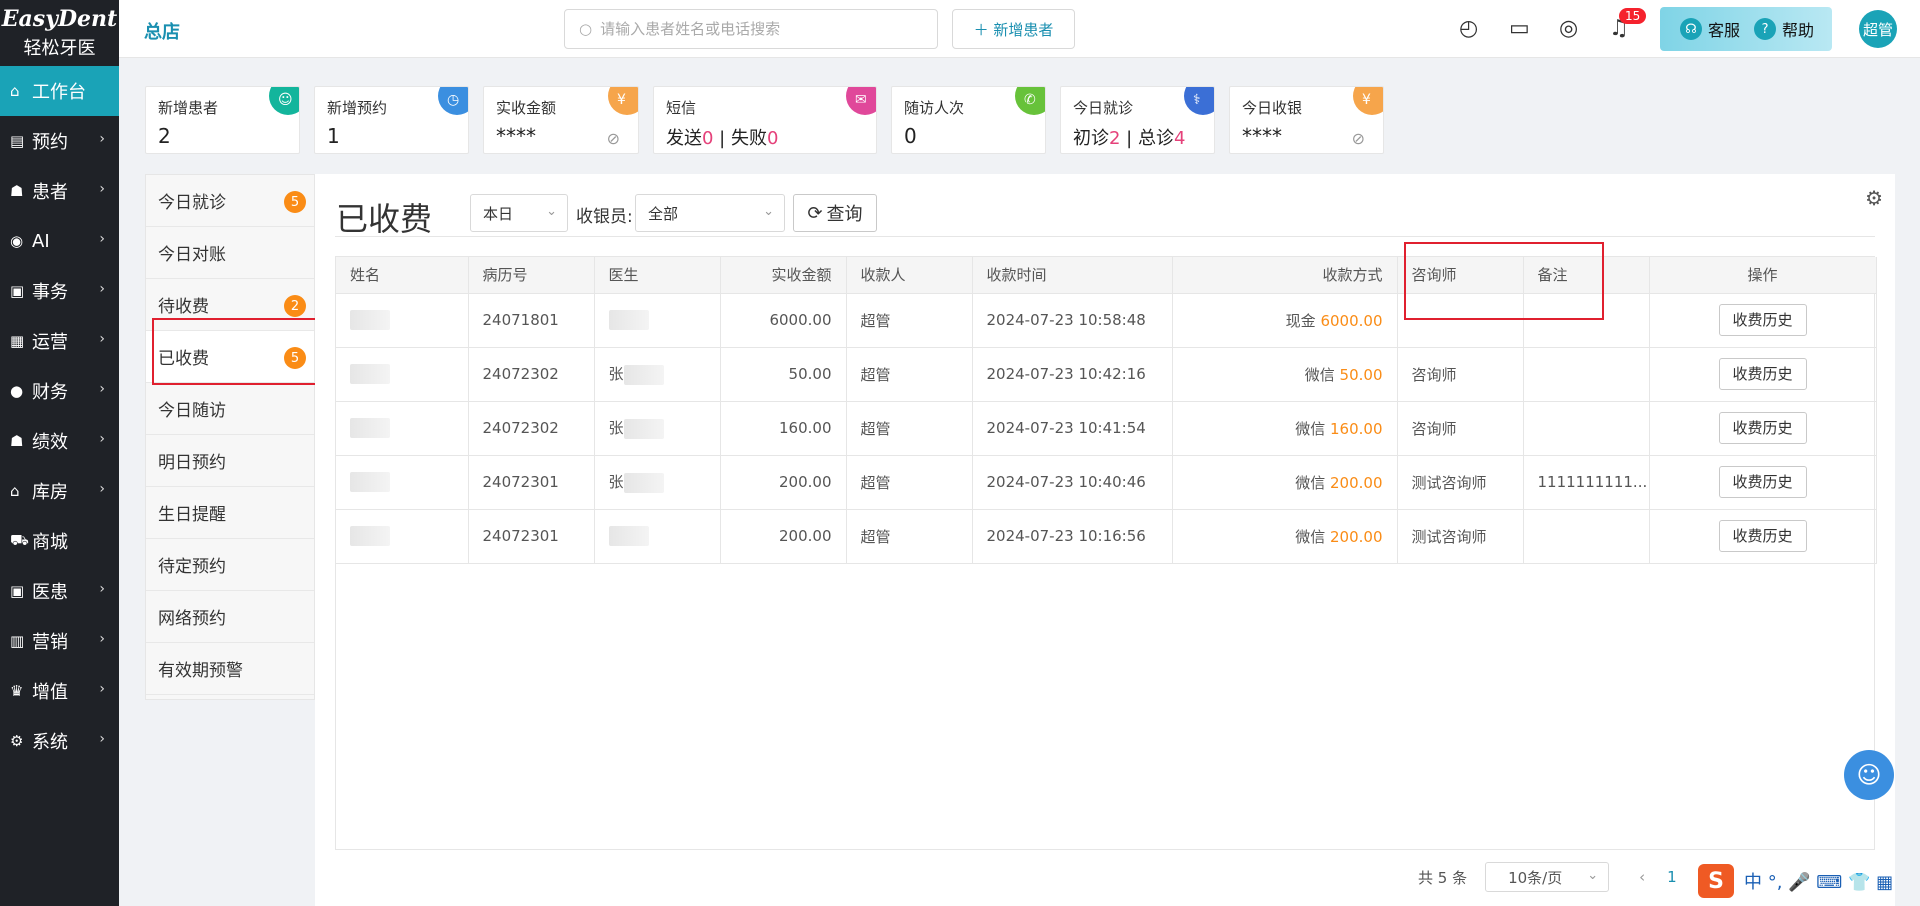  I want to click on stat-value-pre: 发送, so click(684, 138).